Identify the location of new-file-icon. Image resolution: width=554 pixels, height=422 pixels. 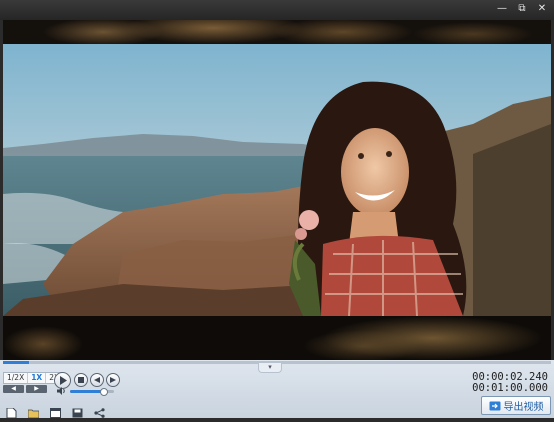
(11, 411).